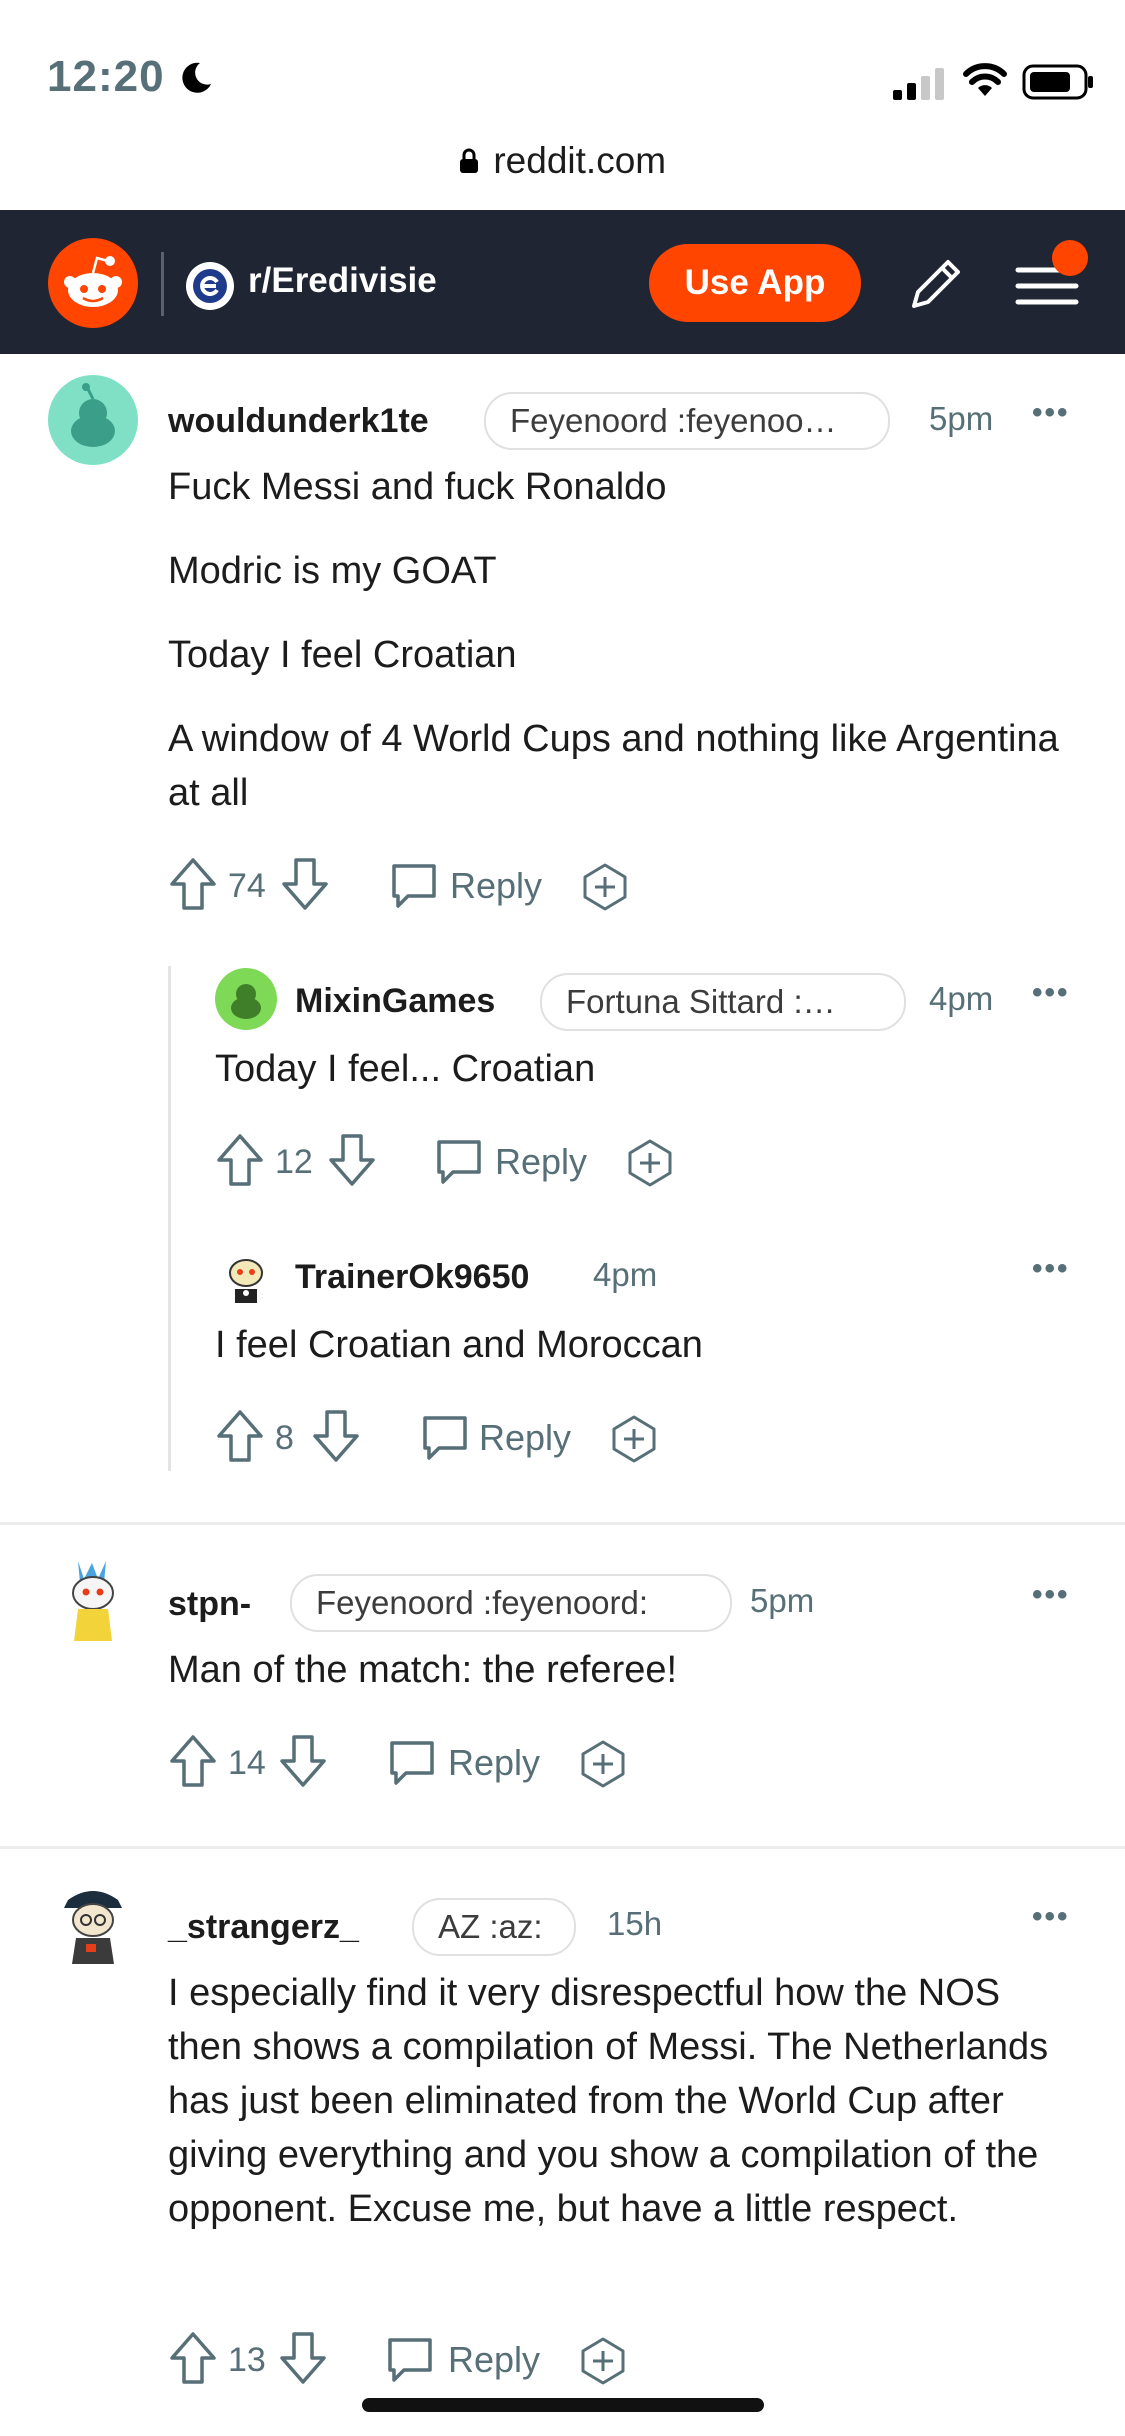  Describe the element at coordinates (342, 655) in the screenshot. I see `comment-paragraph: Today I feel Croatian` at that location.